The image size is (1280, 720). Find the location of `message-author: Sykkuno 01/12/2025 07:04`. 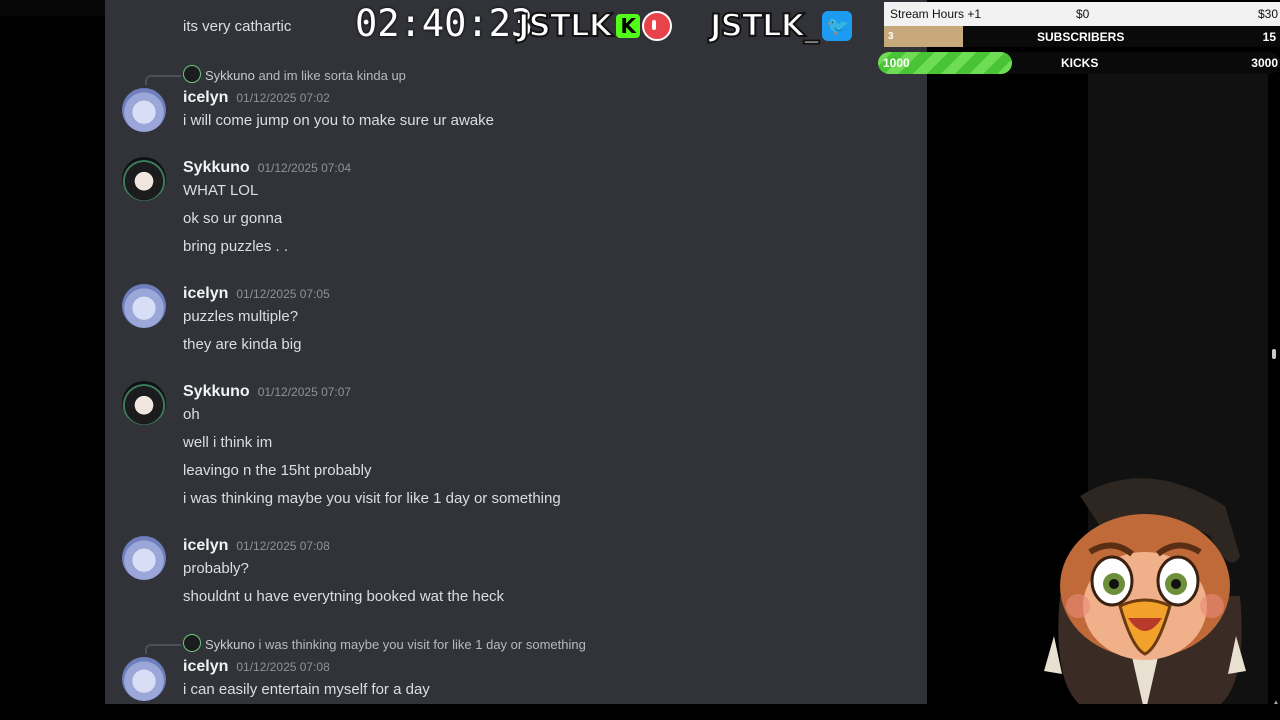

message-author: Sykkuno 01/12/2025 07:04 is located at coordinates (267, 168).